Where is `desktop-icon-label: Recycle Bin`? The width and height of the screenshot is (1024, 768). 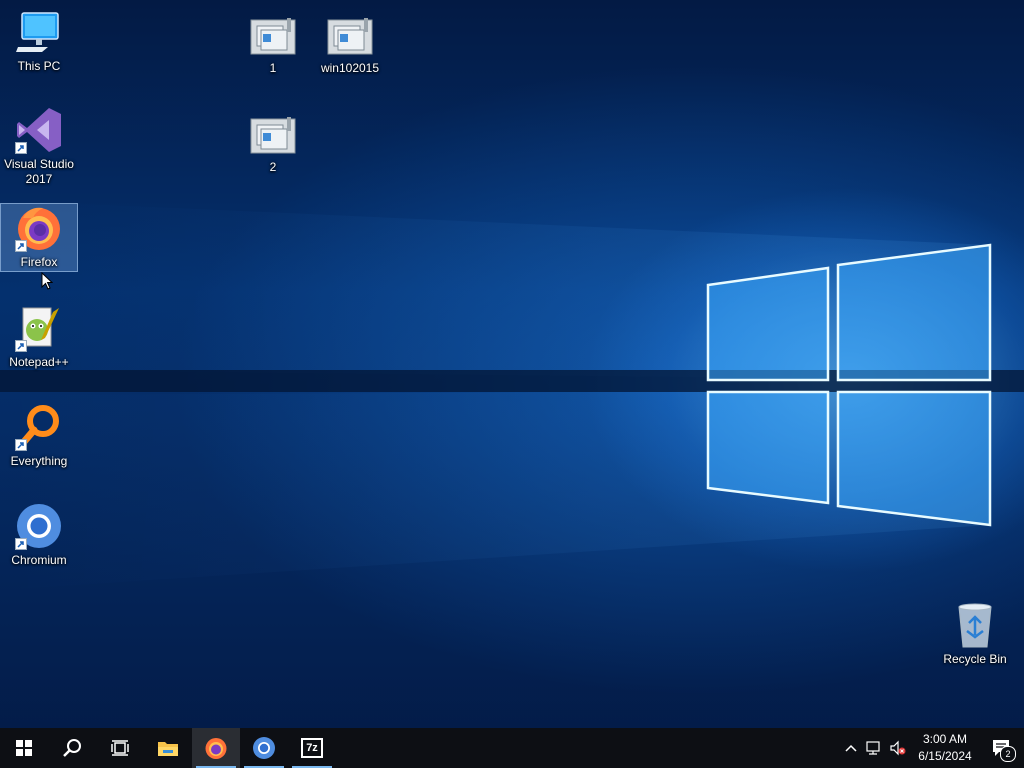
desktop-icon-label: Recycle Bin is located at coordinates (975, 659).